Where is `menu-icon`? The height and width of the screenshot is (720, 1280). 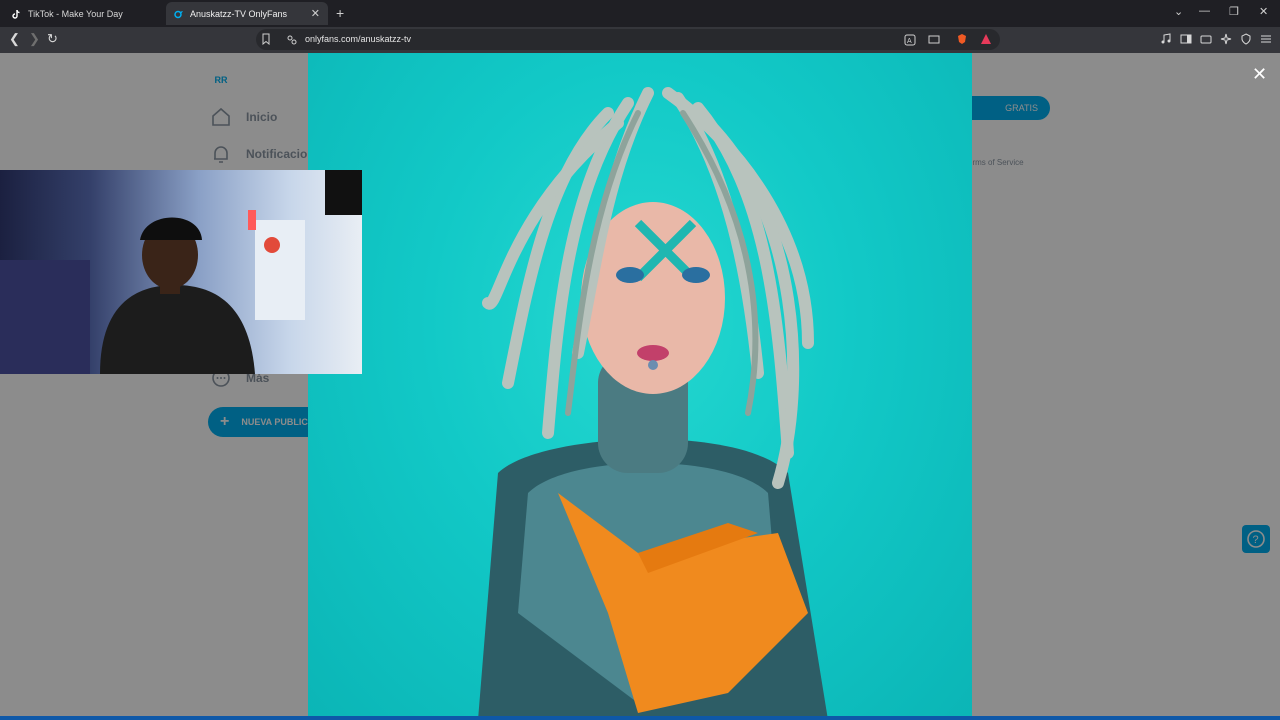
menu-icon is located at coordinates (1266, 39).